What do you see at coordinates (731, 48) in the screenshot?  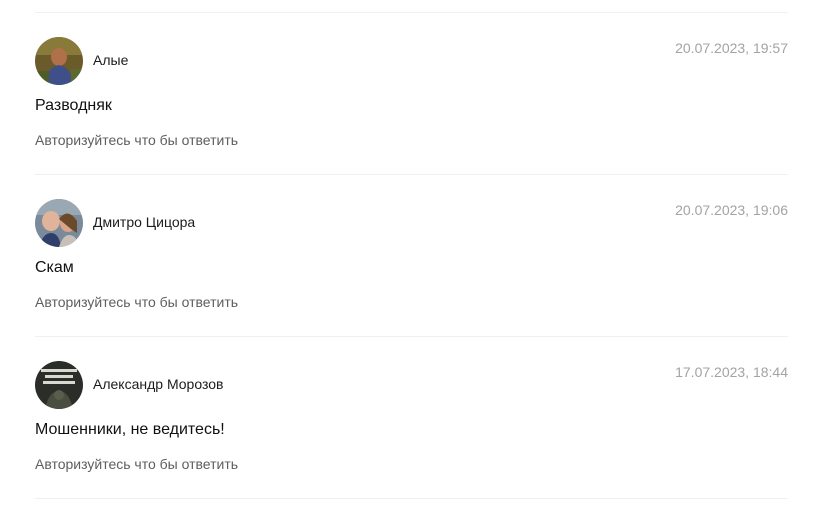 I see `comment-date: 20.07.2023, 19:57` at bounding box center [731, 48].